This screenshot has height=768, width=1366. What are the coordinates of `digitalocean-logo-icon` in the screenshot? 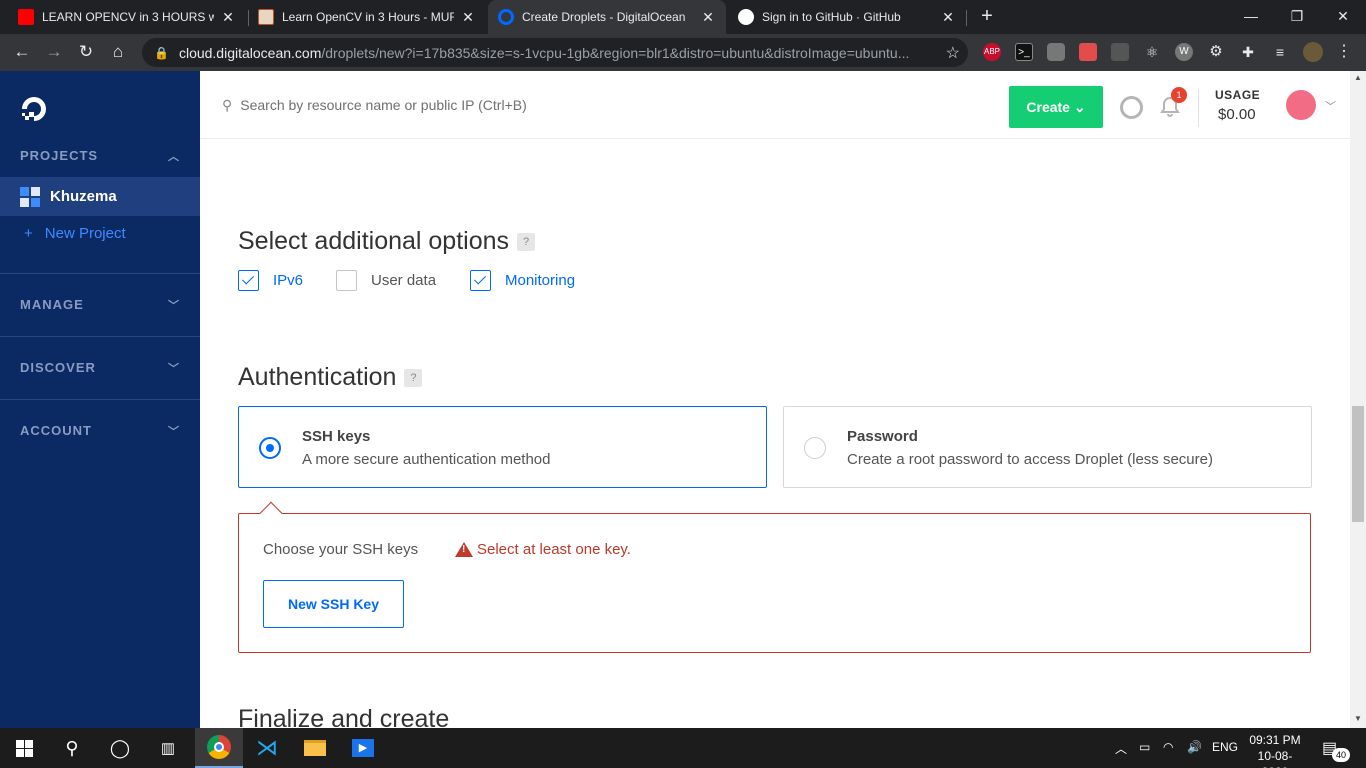 It's located at (34, 109).